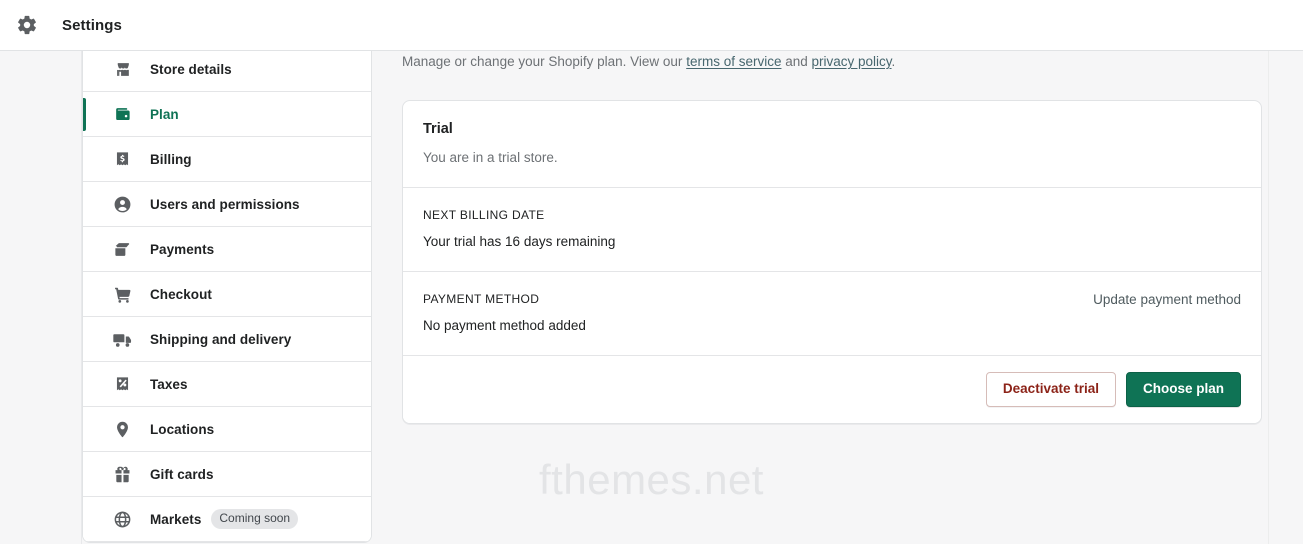  Describe the element at coordinates (227, 429) in the screenshot. I see `sidebar-item-locations: Locations` at that location.